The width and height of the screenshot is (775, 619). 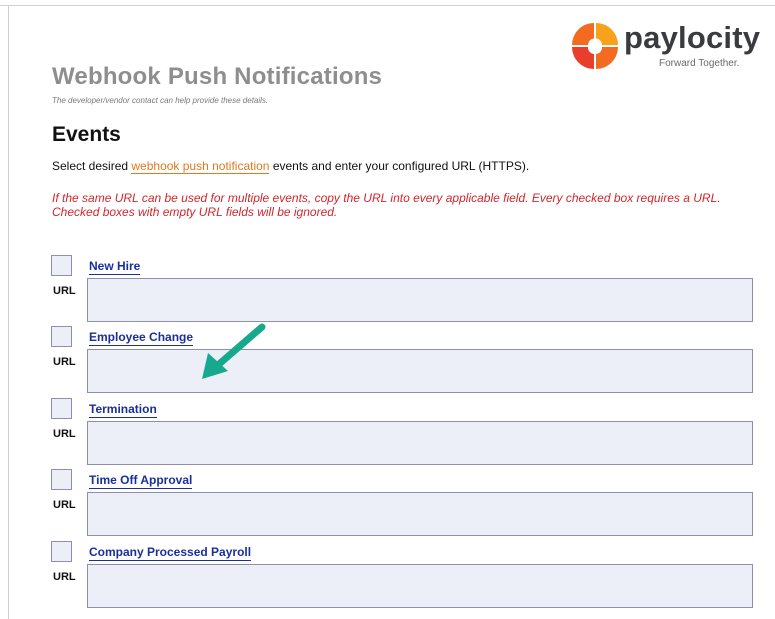 What do you see at coordinates (170, 553) in the screenshot?
I see `company-processed-payroll-label: Company Processed Payroll` at bounding box center [170, 553].